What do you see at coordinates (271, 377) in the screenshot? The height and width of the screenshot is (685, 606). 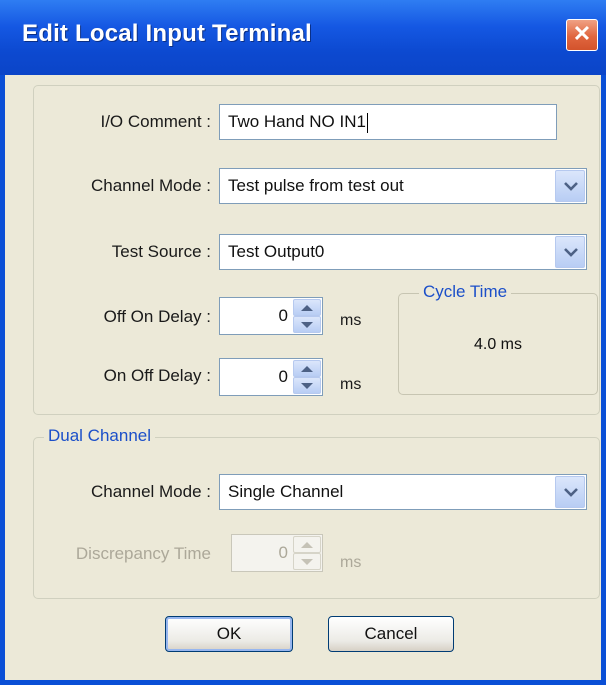 I see `on-off-delay-stepper: 0` at bounding box center [271, 377].